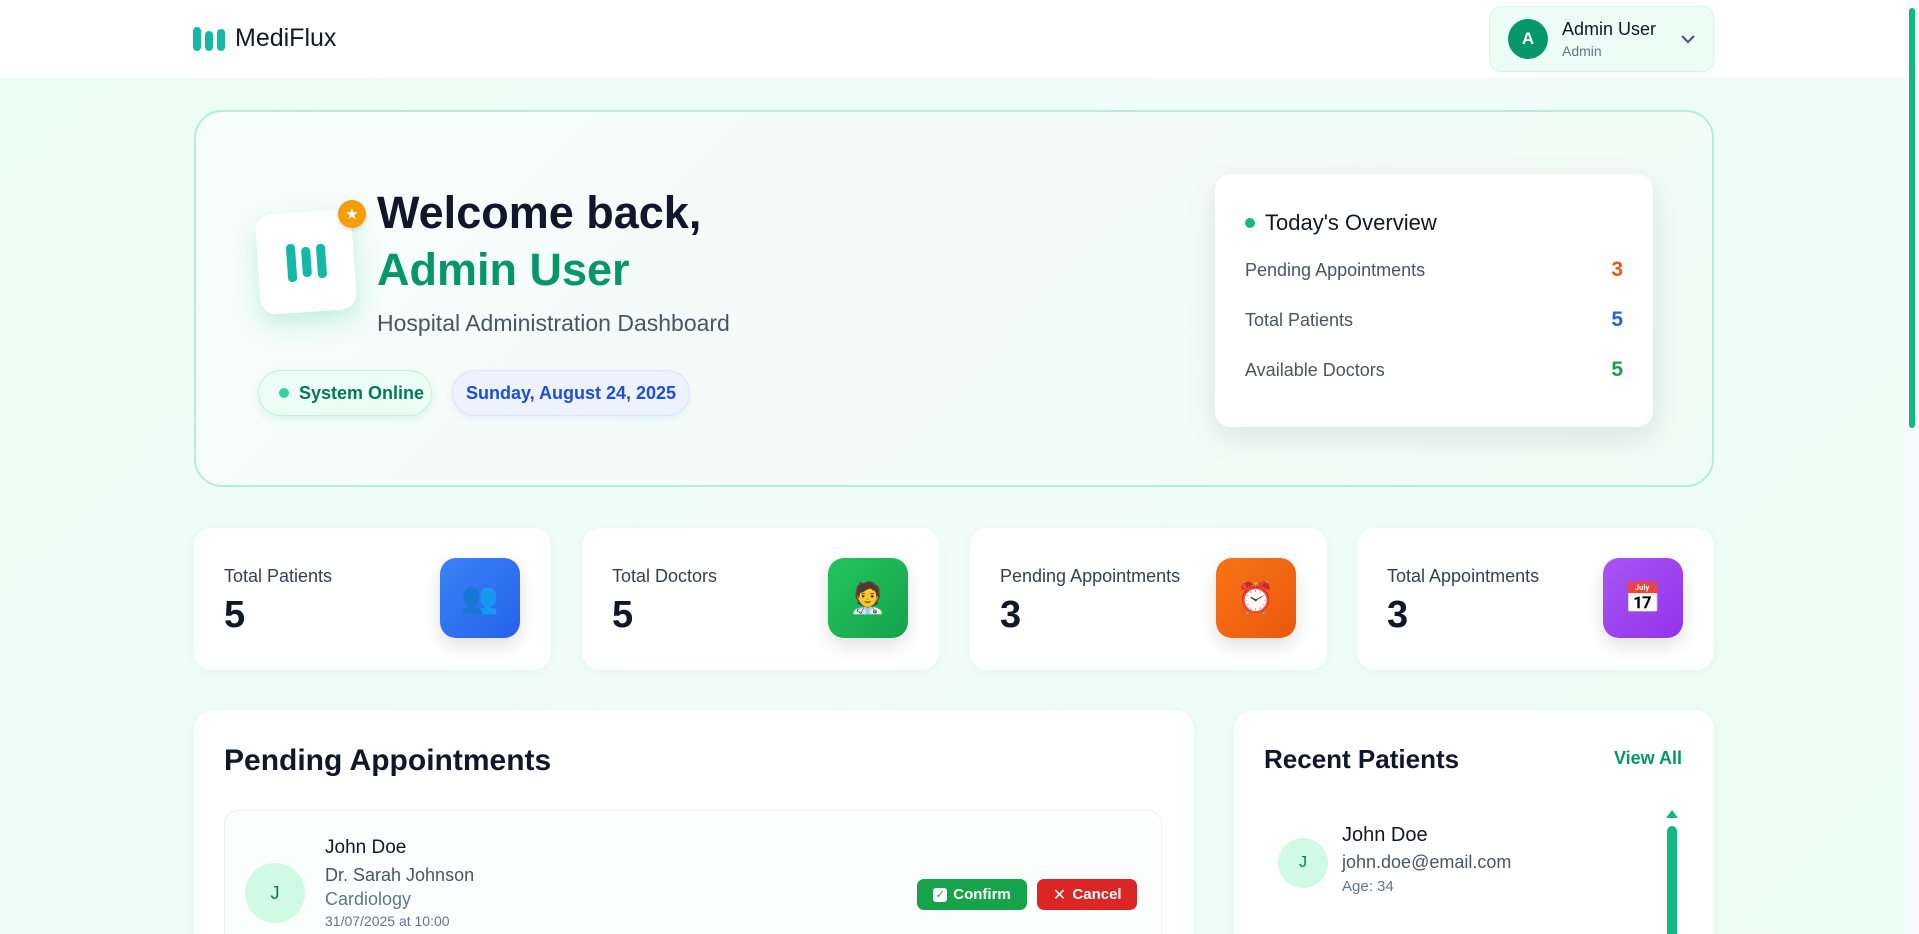  Describe the element at coordinates (1256, 598) in the screenshot. I see `alarm-clock-icon: ⏰` at that location.